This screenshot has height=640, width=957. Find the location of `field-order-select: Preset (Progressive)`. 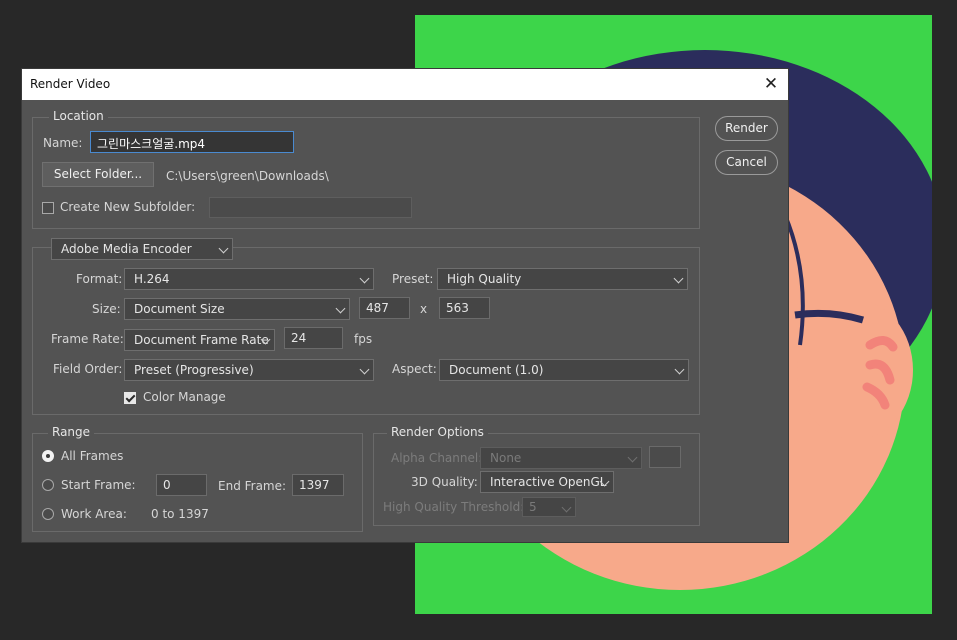

field-order-select: Preset (Progressive) is located at coordinates (249, 370).